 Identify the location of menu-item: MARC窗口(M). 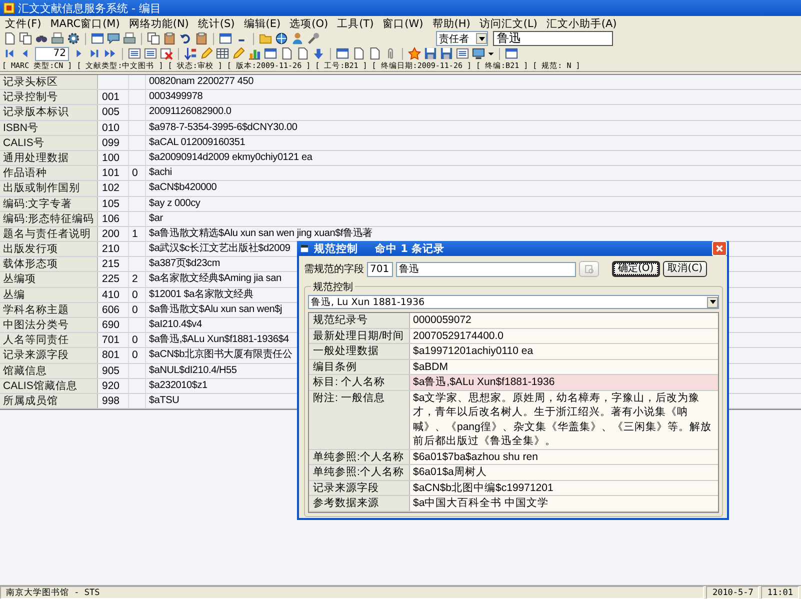
(85, 23).